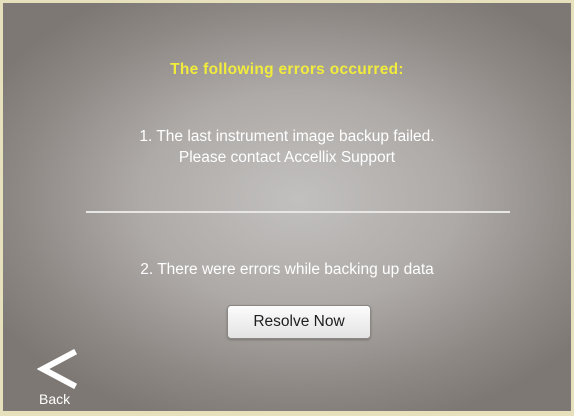 The image size is (574, 416). I want to click on dialog-title: The following errors occurred:, so click(287, 69).